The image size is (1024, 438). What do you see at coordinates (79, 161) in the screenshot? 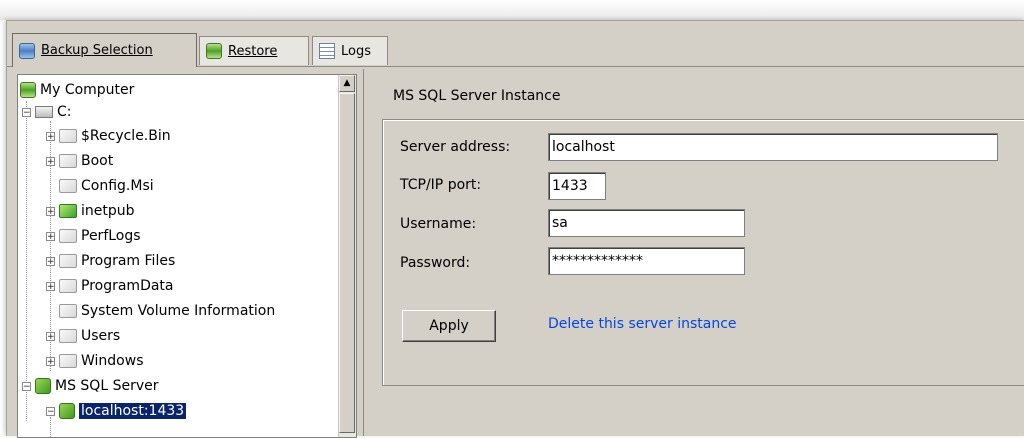
I see `tree-item-folder: + Boot` at bounding box center [79, 161].